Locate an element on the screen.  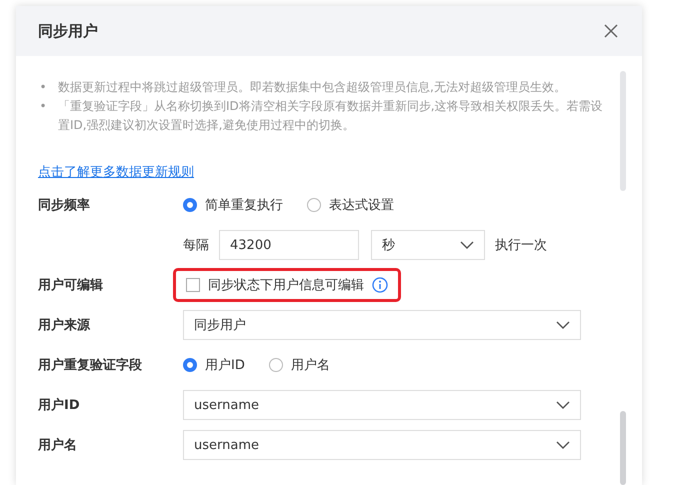
note-text: 「重复验证字段」从名称切换到ID将清空相关字段原有数据并重新同步,这将导致相关权限丢失。若需设置ID,强烈建议初次设置时选择,避免使用过程中的切换。 is located at coordinates (331, 116).